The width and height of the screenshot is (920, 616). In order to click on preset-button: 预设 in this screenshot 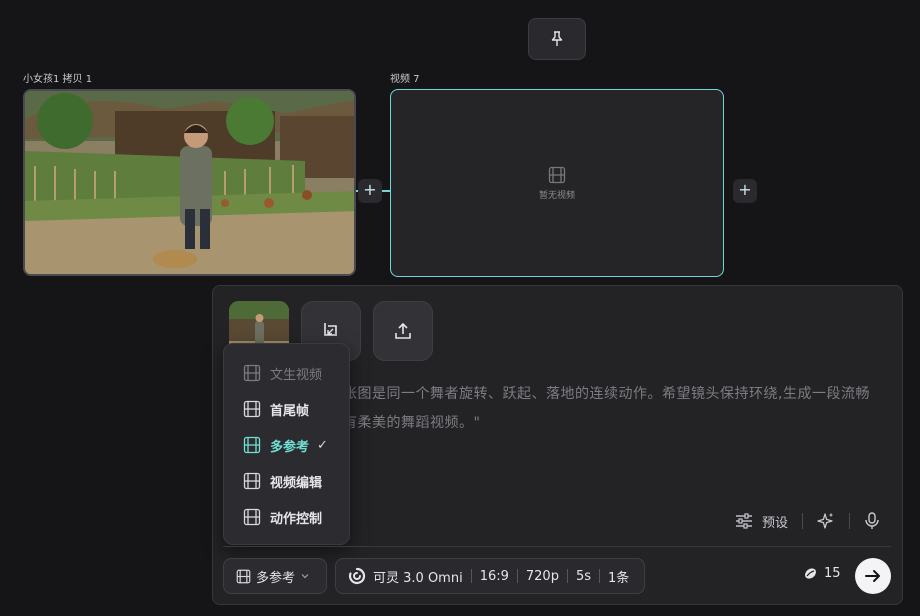, I will do `click(761, 521)`.